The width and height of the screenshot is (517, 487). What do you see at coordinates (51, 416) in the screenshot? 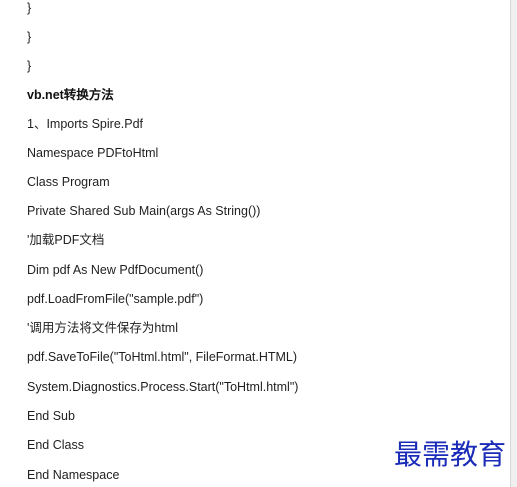
I see `code-line-end-sub: End Sub` at bounding box center [51, 416].